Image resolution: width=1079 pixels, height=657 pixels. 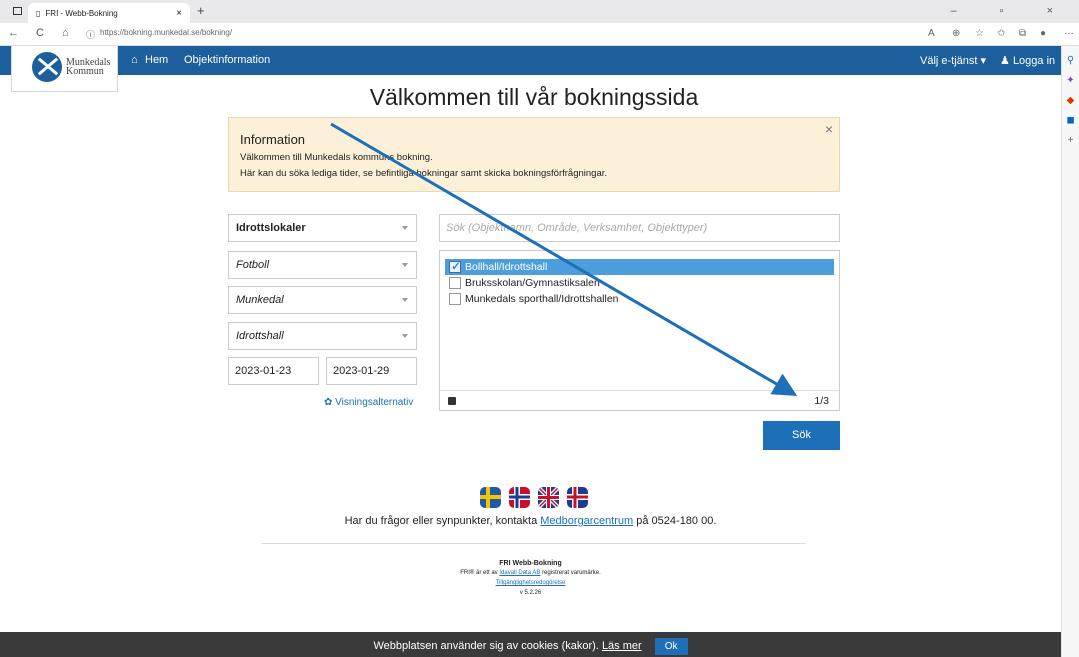 What do you see at coordinates (1070, 351) in the screenshot?
I see `edge-sidebar: ⚲ ✦ ◆ ◼ +` at bounding box center [1070, 351].